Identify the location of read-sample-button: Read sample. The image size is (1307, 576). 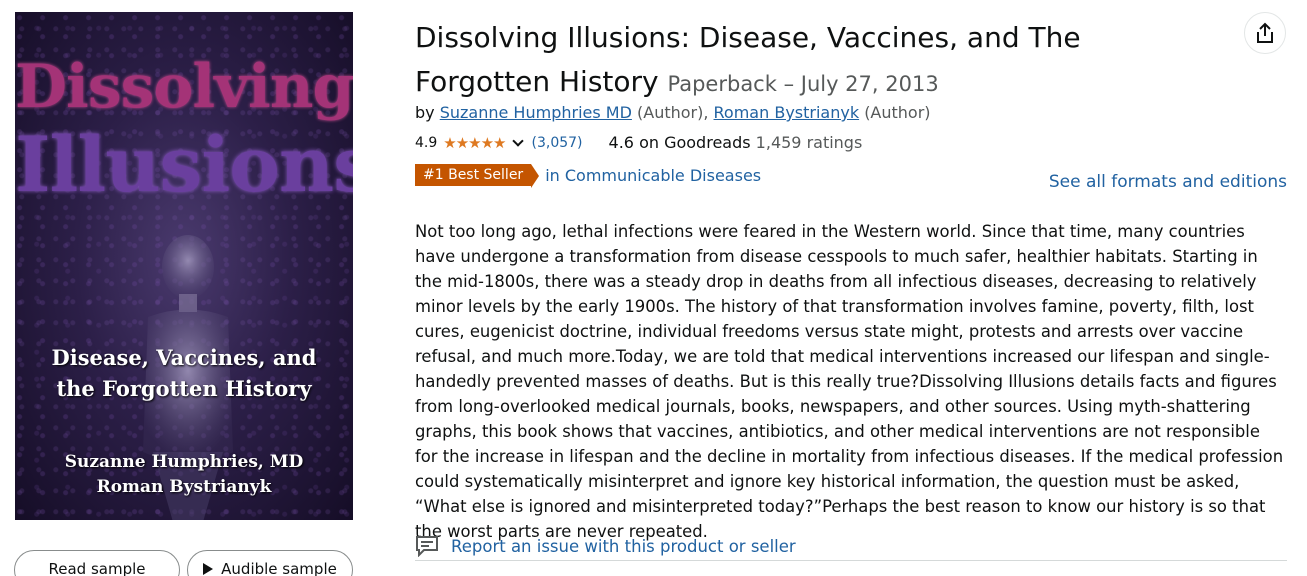
(97, 563).